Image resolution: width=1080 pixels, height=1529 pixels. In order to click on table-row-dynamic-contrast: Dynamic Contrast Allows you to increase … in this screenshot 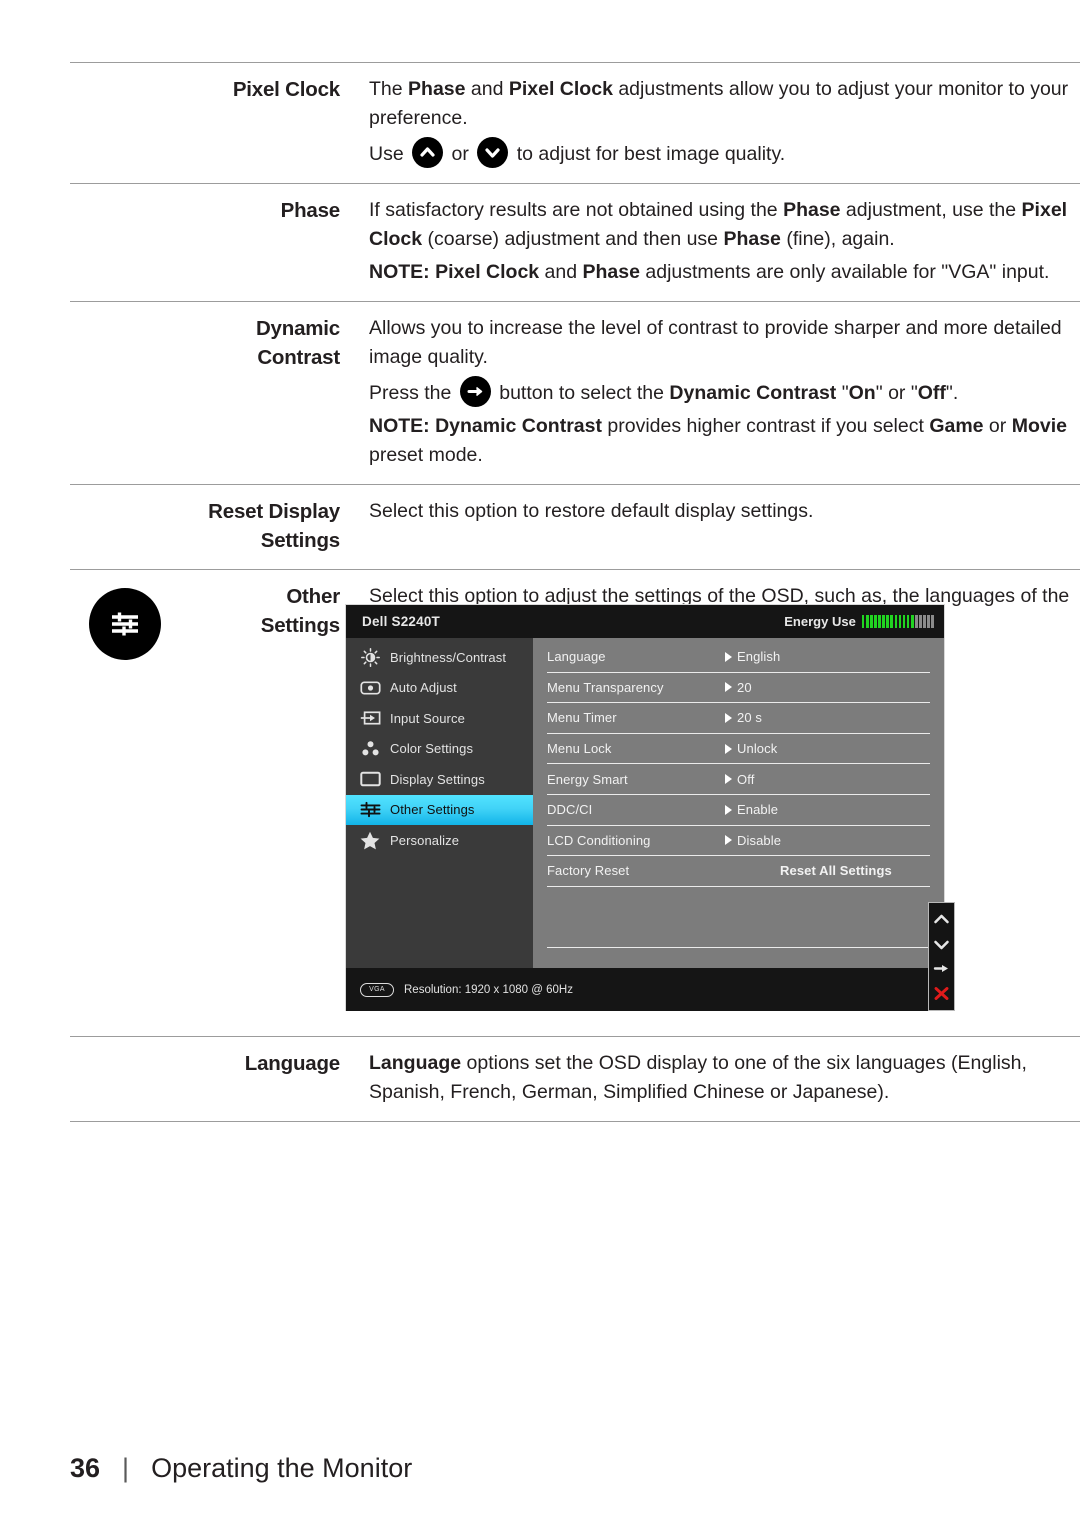, I will do `click(575, 392)`.